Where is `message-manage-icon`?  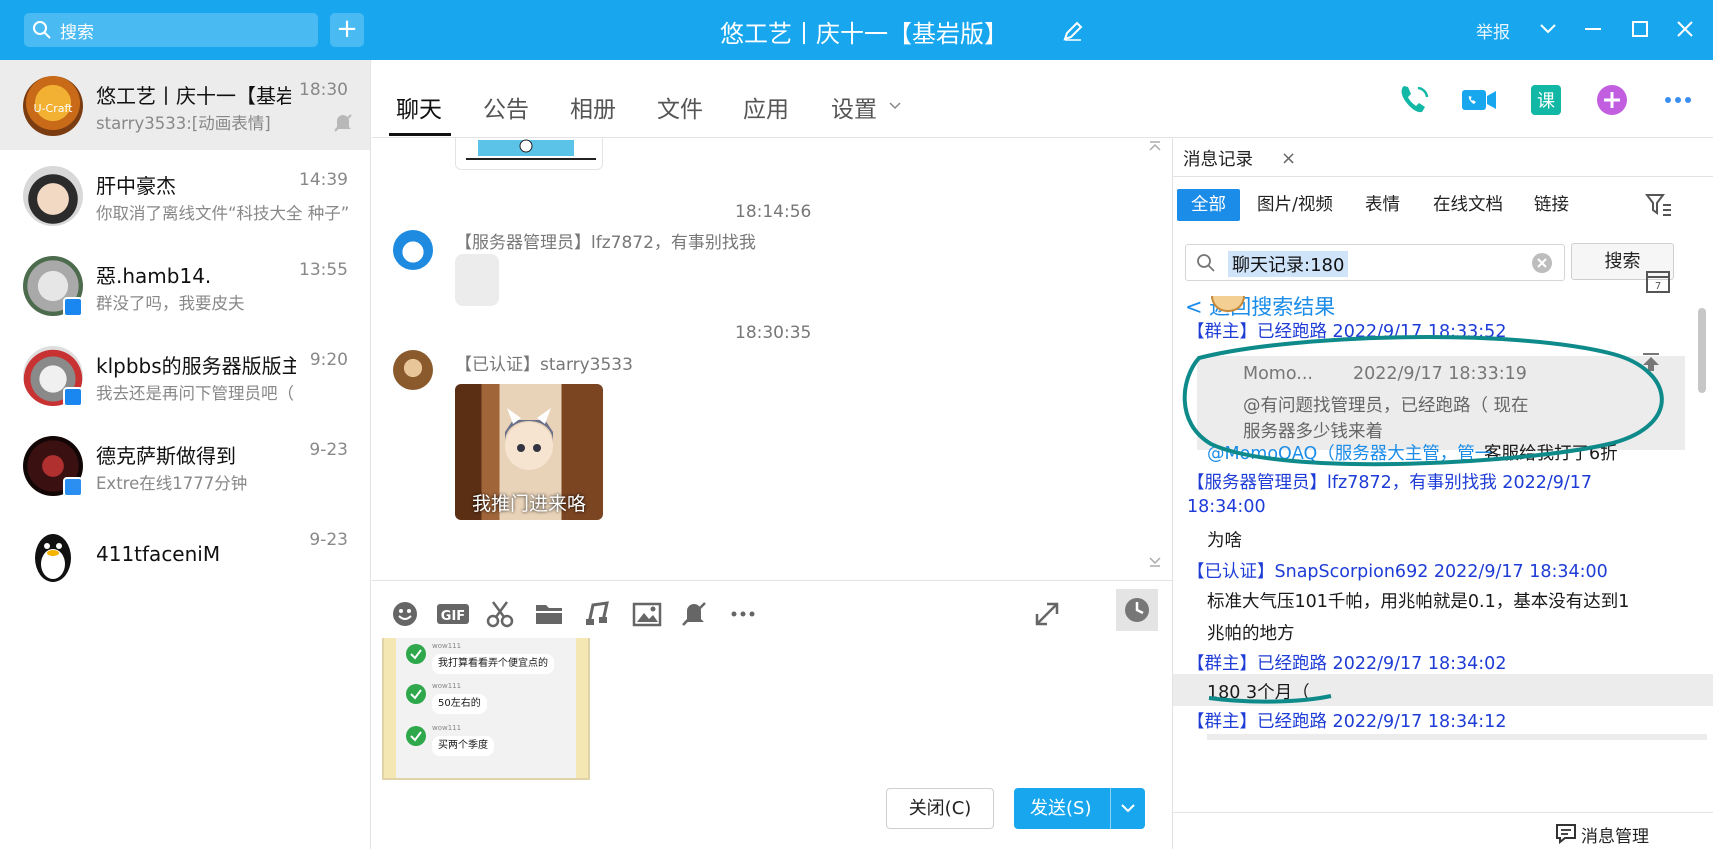 message-manage-icon is located at coordinates (1566, 834).